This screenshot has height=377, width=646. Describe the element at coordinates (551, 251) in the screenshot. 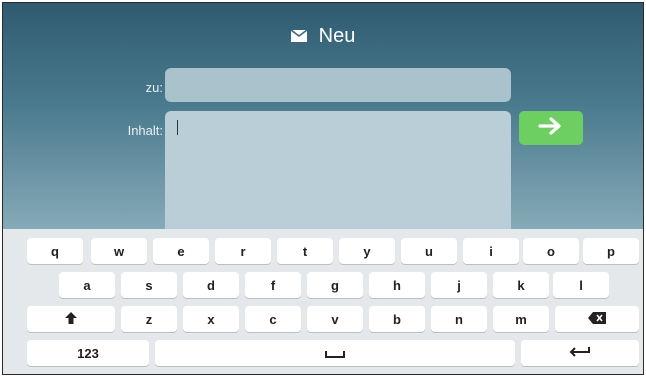

I see `key-o: o` at that location.